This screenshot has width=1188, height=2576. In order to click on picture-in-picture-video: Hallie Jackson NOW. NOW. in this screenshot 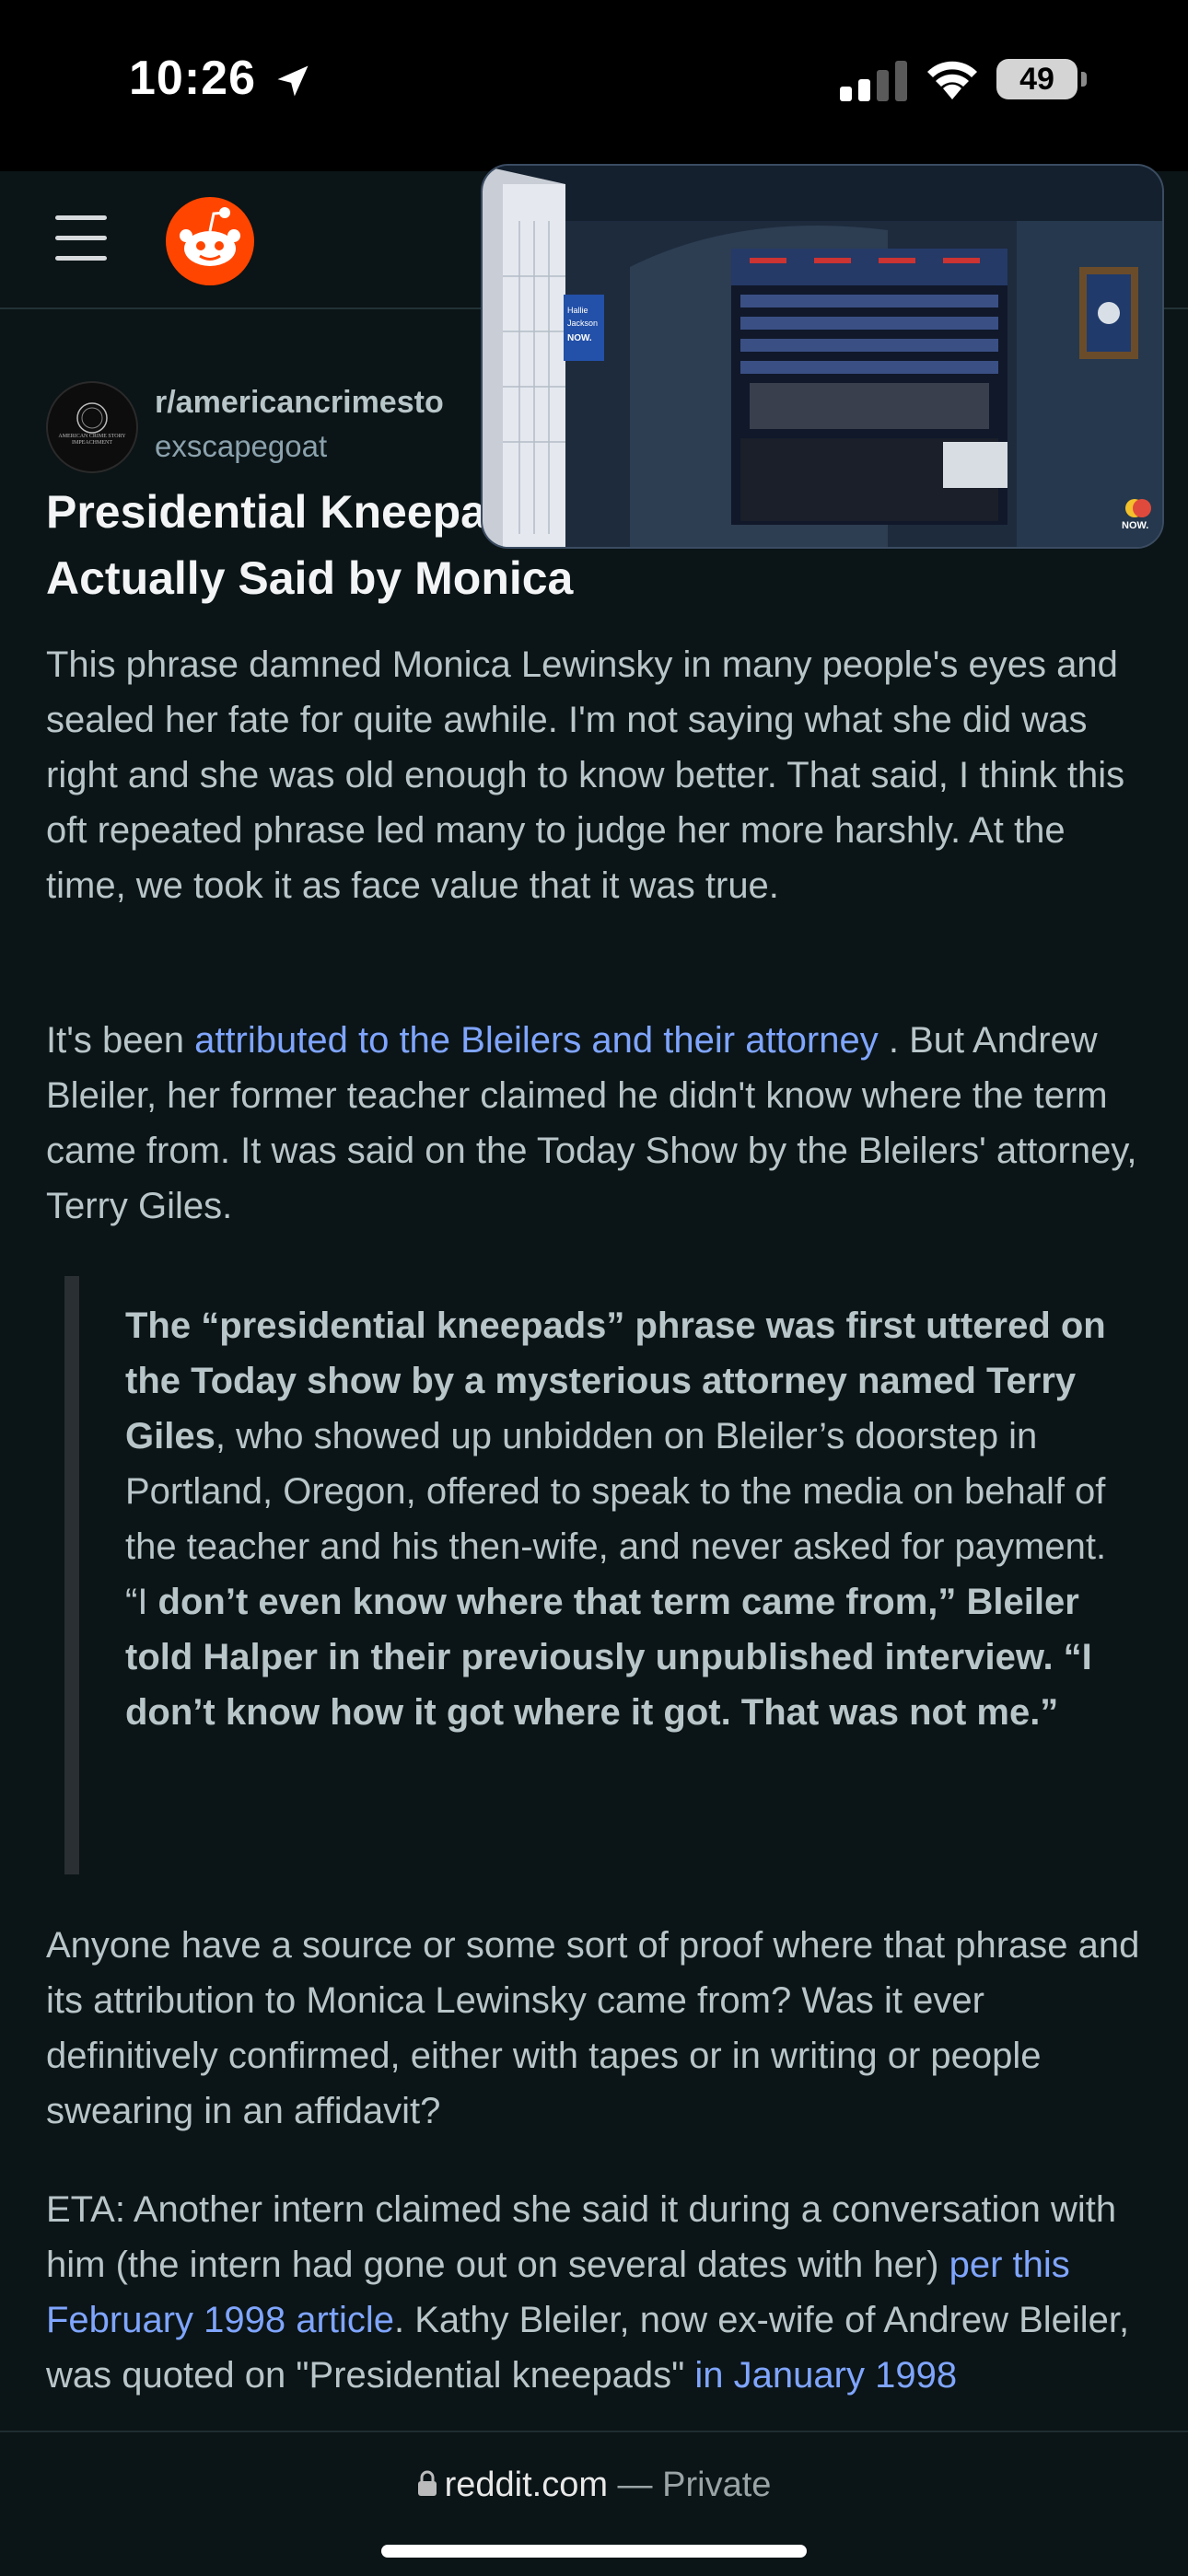, I will do `click(822, 356)`.